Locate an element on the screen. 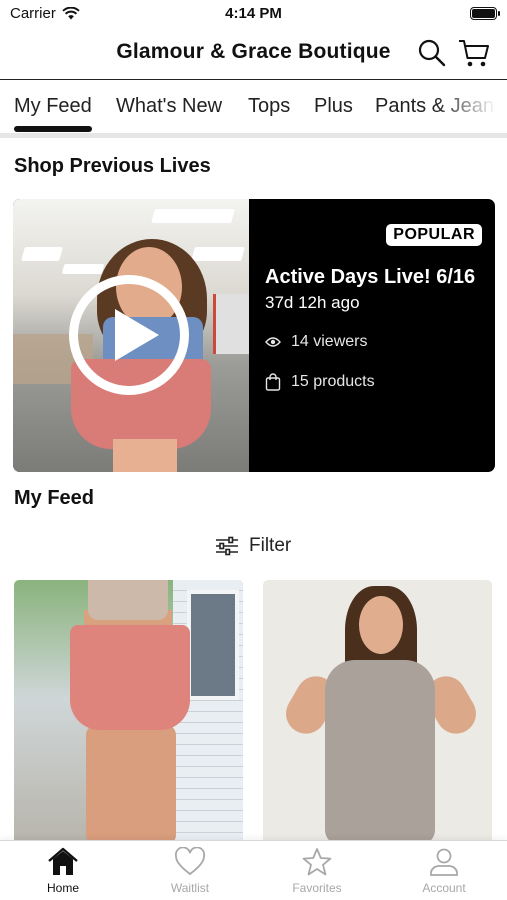  viewers-count: 14 viewers is located at coordinates (316, 342).